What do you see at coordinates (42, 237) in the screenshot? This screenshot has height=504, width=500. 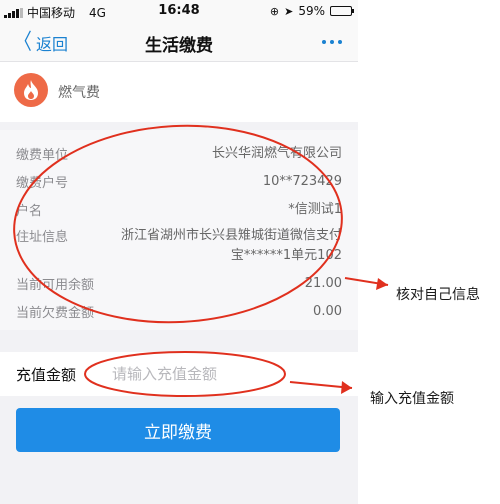 I see `info-label: 住址信息` at bounding box center [42, 237].